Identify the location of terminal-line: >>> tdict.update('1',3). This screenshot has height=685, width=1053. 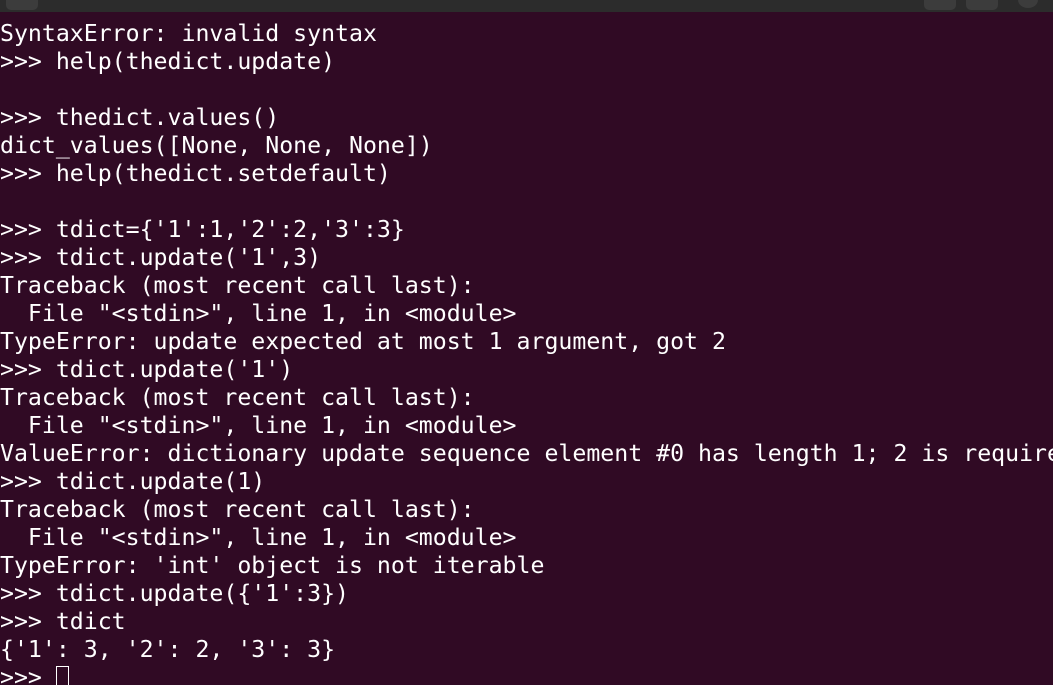
(161, 257).